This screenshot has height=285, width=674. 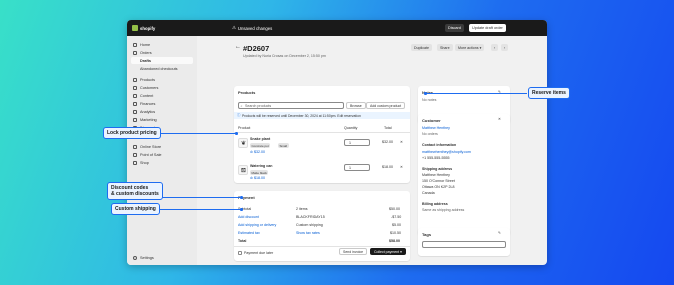 I want to click on line-total: $32.00, so click(x=387, y=142).